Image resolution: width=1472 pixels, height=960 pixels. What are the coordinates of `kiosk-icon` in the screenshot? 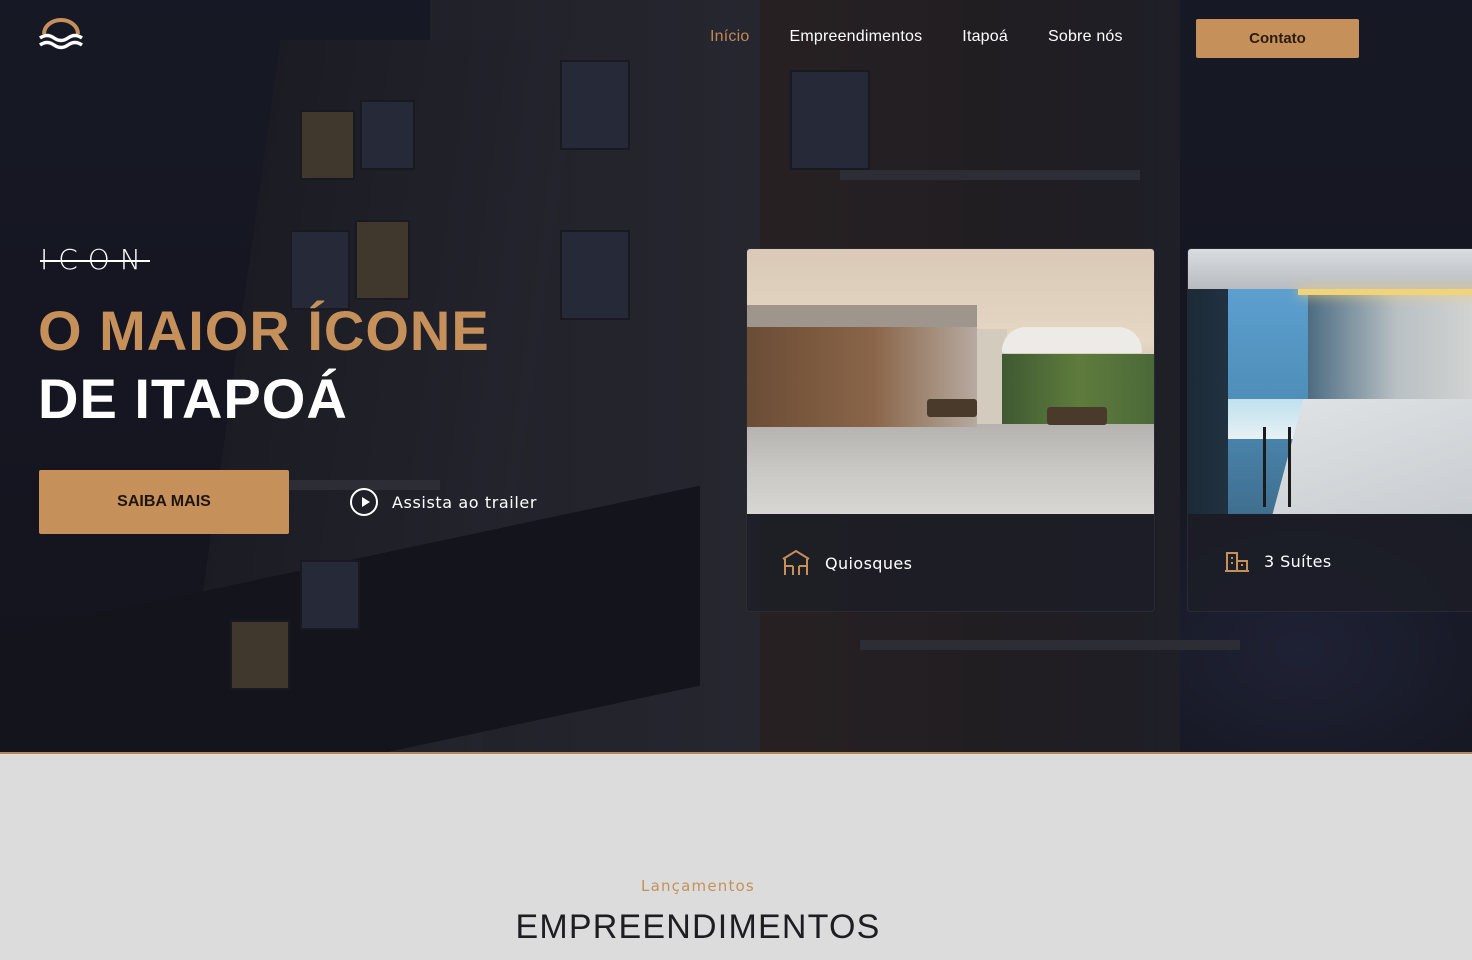 It's located at (796, 562).